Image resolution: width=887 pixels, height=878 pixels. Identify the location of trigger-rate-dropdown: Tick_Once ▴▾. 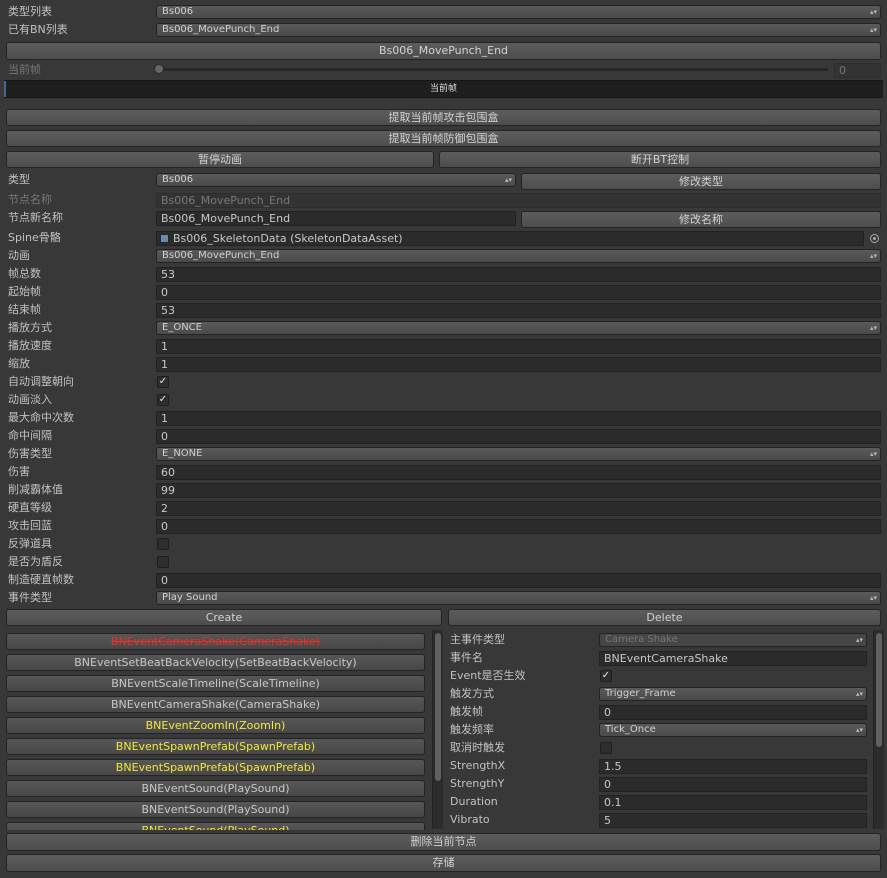
(733, 730).